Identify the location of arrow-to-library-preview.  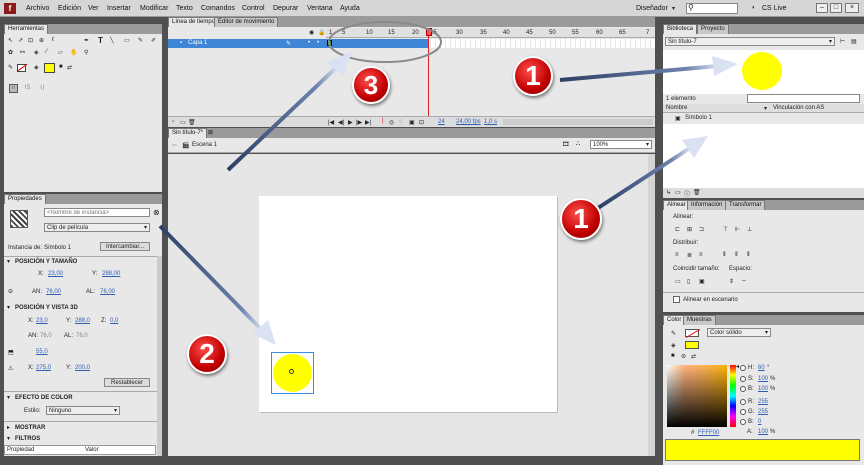
(648, 69).